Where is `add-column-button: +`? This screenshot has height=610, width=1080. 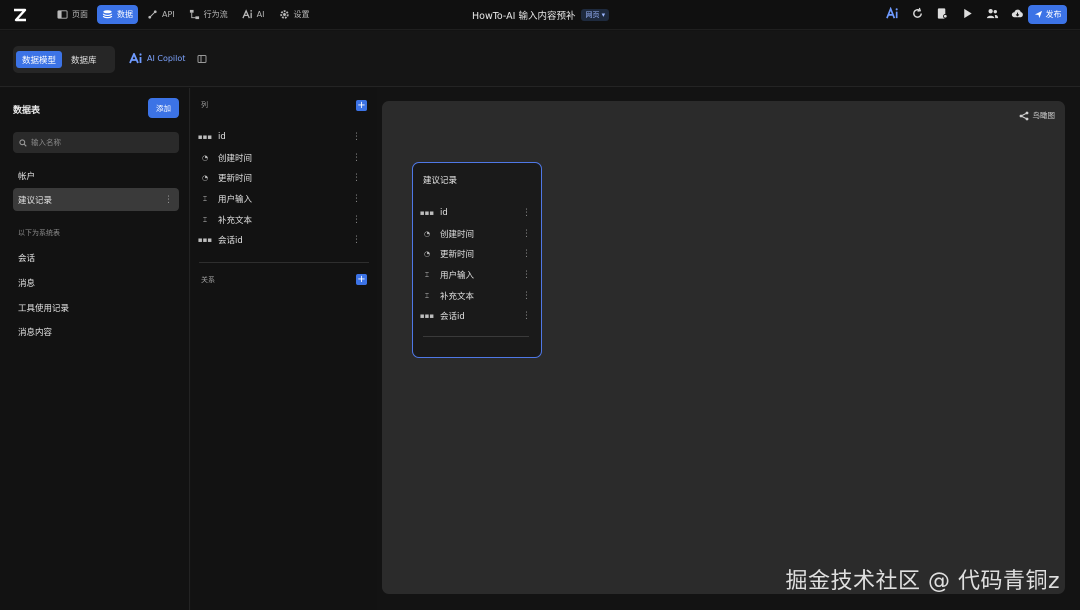 add-column-button: + is located at coordinates (361, 105).